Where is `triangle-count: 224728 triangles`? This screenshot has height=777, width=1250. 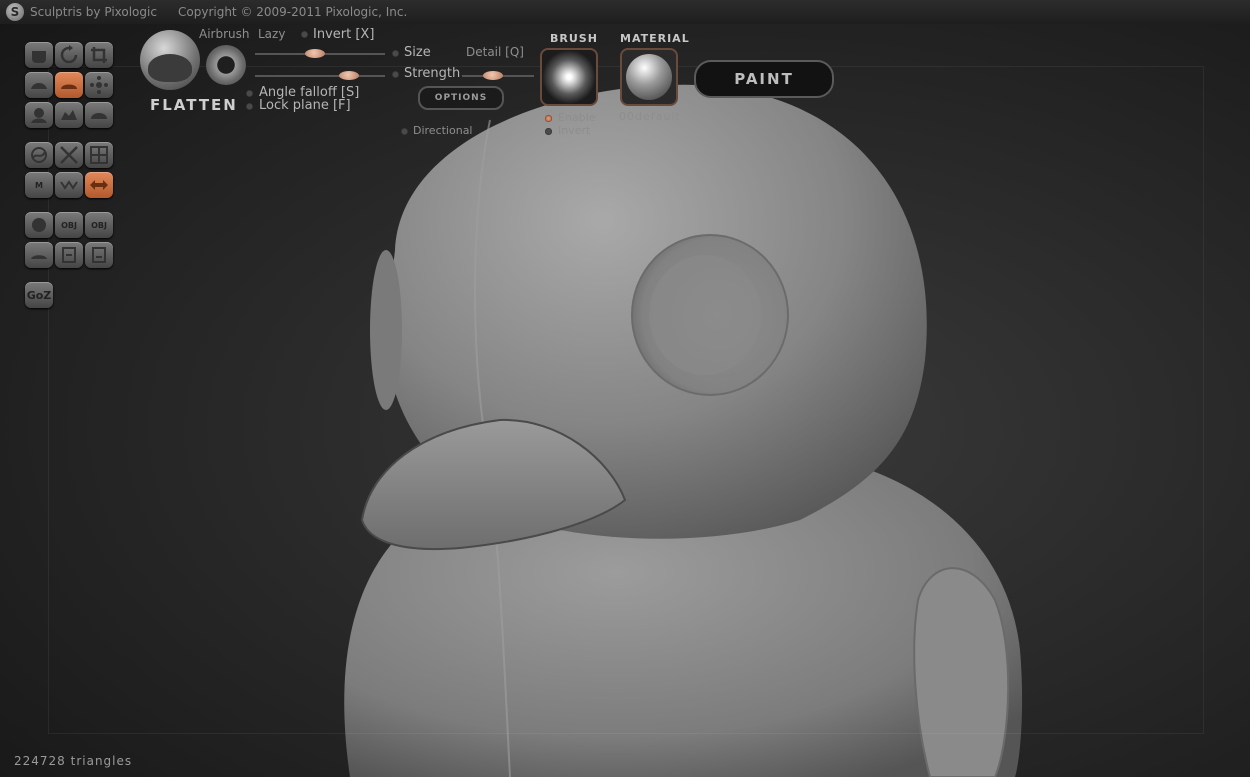 triangle-count: 224728 triangles is located at coordinates (73, 761).